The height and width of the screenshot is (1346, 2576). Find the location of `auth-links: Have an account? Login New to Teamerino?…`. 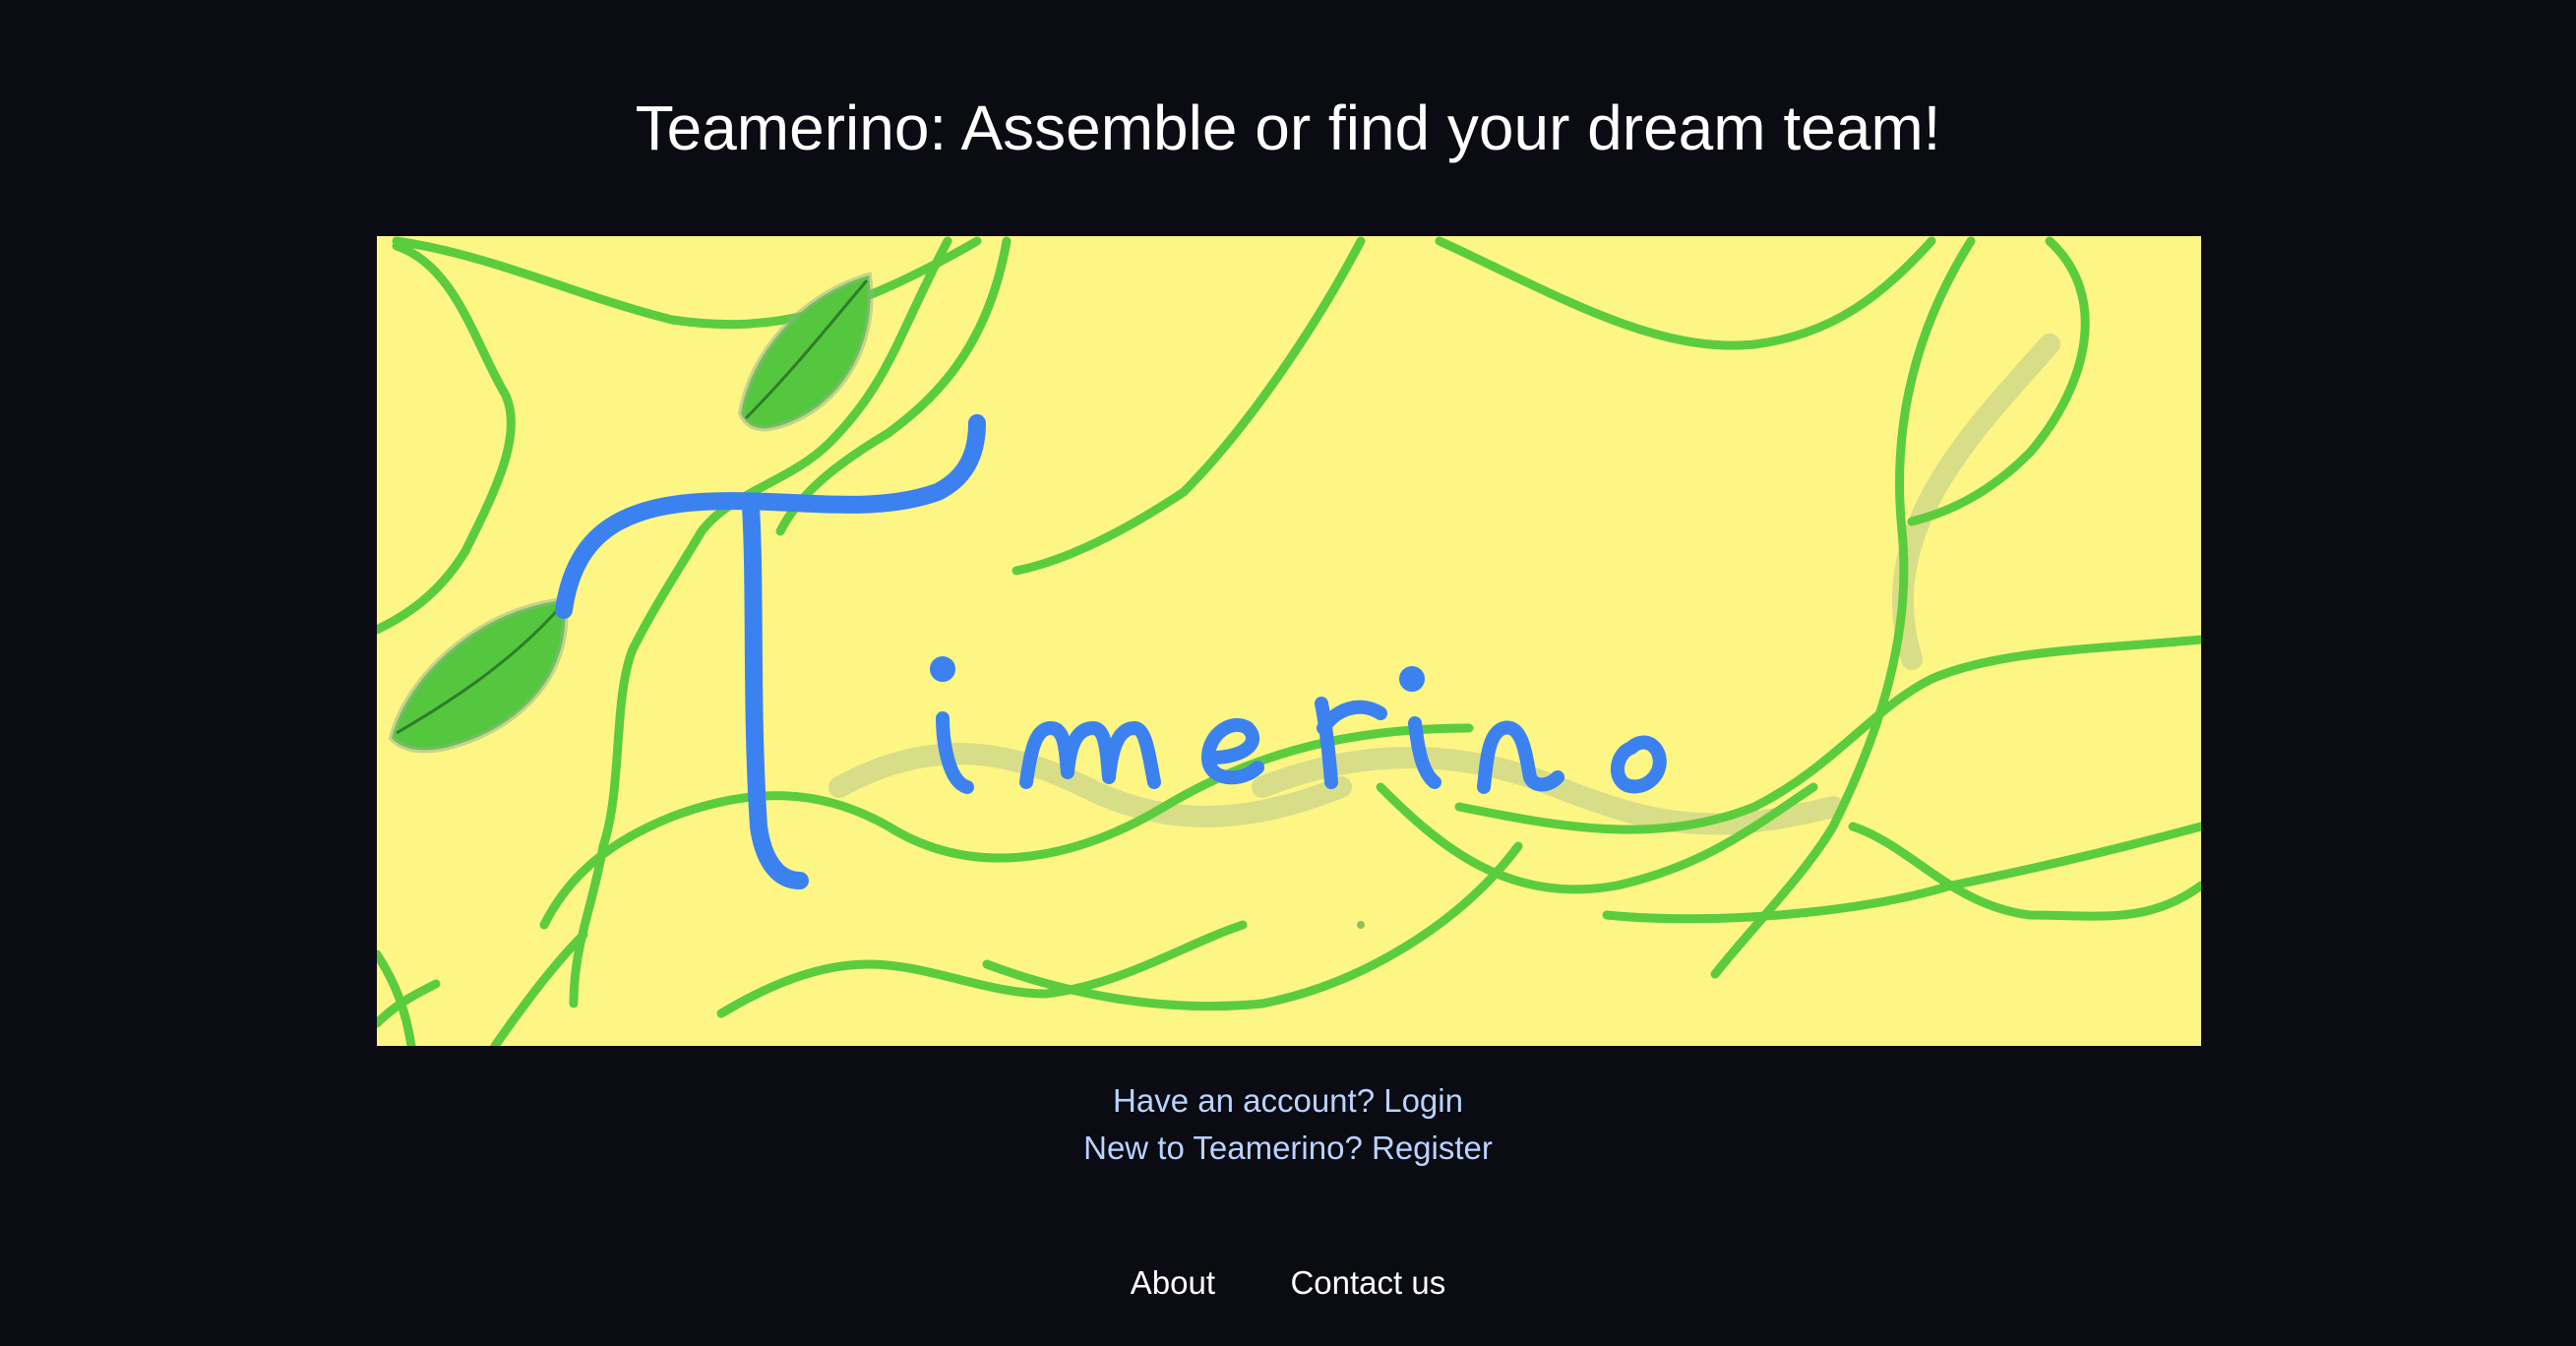

auth-links: Have an account? Login New to Teamerino?… is located at coordinates (1288, 1124).